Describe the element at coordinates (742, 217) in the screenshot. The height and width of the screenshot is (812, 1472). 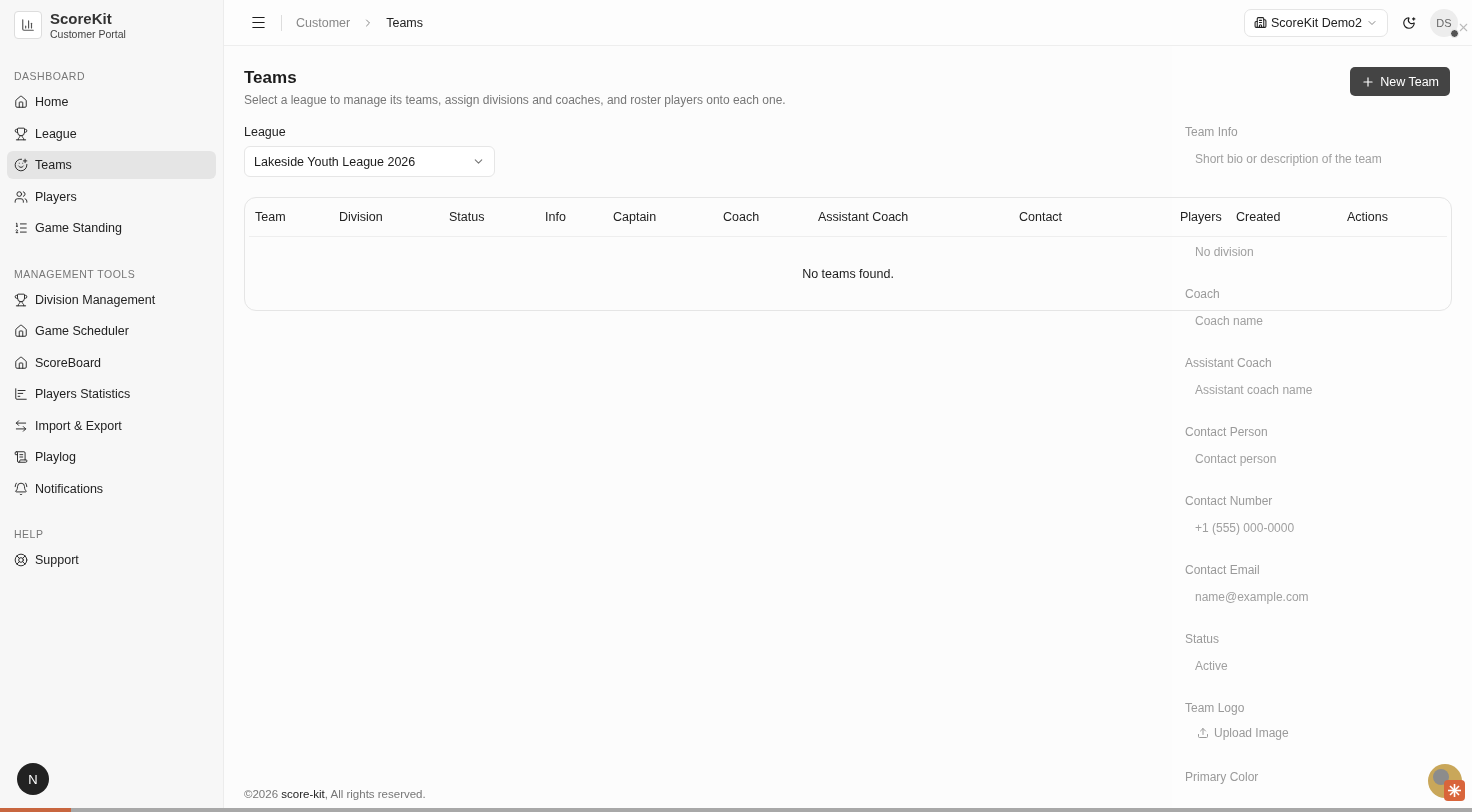
I see `column-header: Coach` at that location.